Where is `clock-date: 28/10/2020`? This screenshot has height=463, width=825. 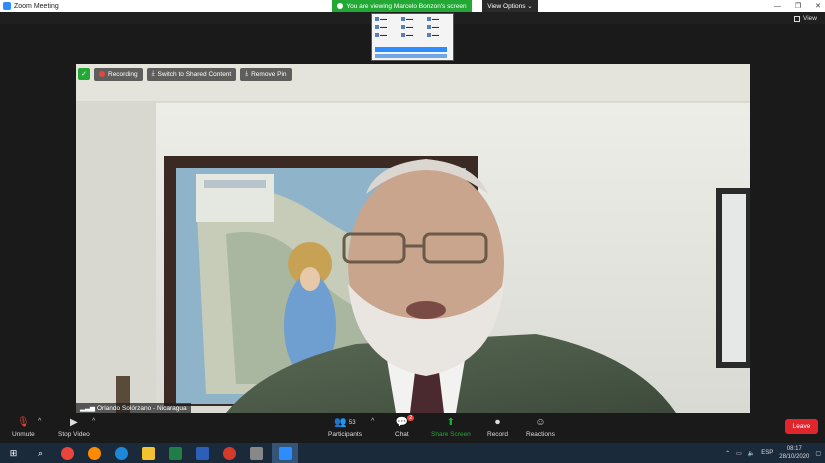
clock-date: 28/10/2020 is located at coordinates (794, 457).